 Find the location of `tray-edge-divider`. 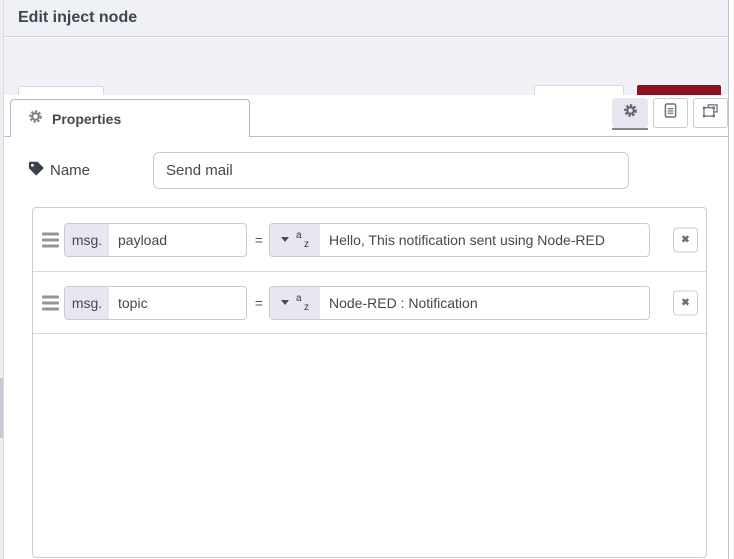

tray-edge-divider is located at coordinates (728, 279).